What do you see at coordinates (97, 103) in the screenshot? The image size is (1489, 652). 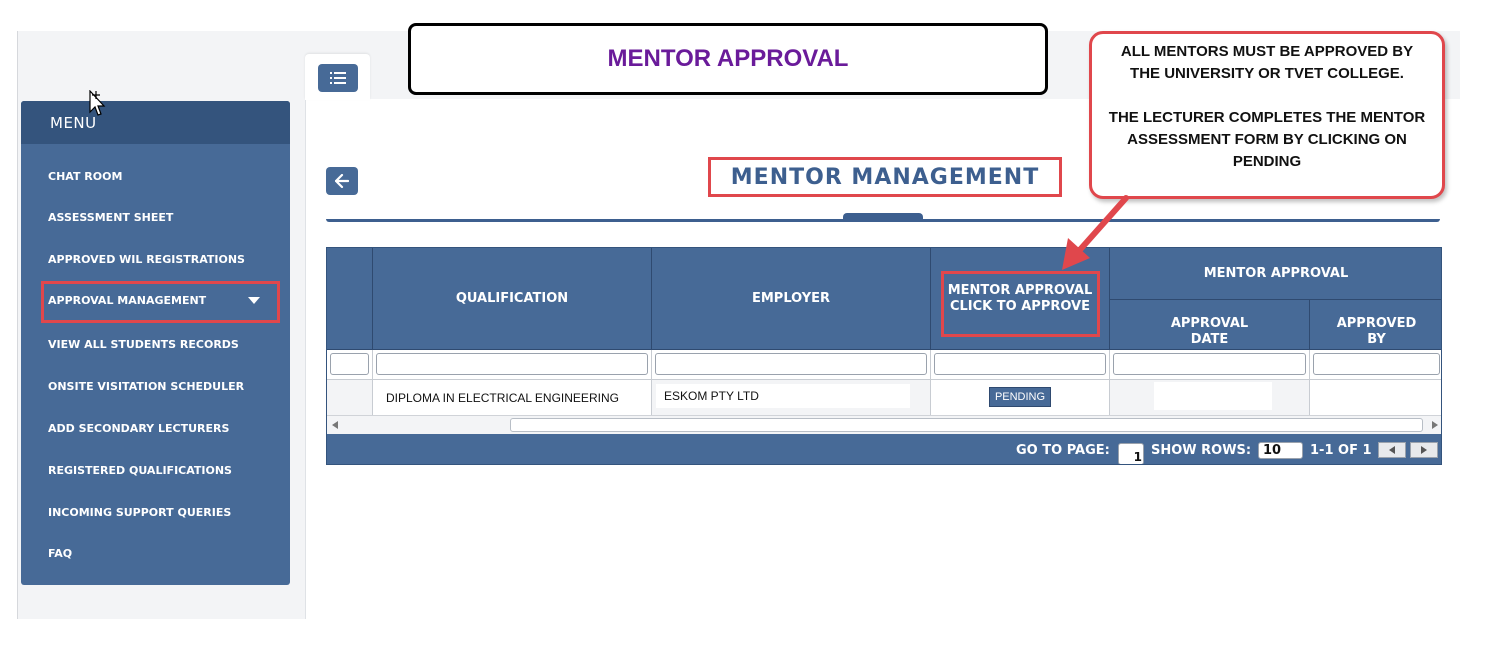 I see `mouse-cursor-icon` at bounding box center [97, 103].